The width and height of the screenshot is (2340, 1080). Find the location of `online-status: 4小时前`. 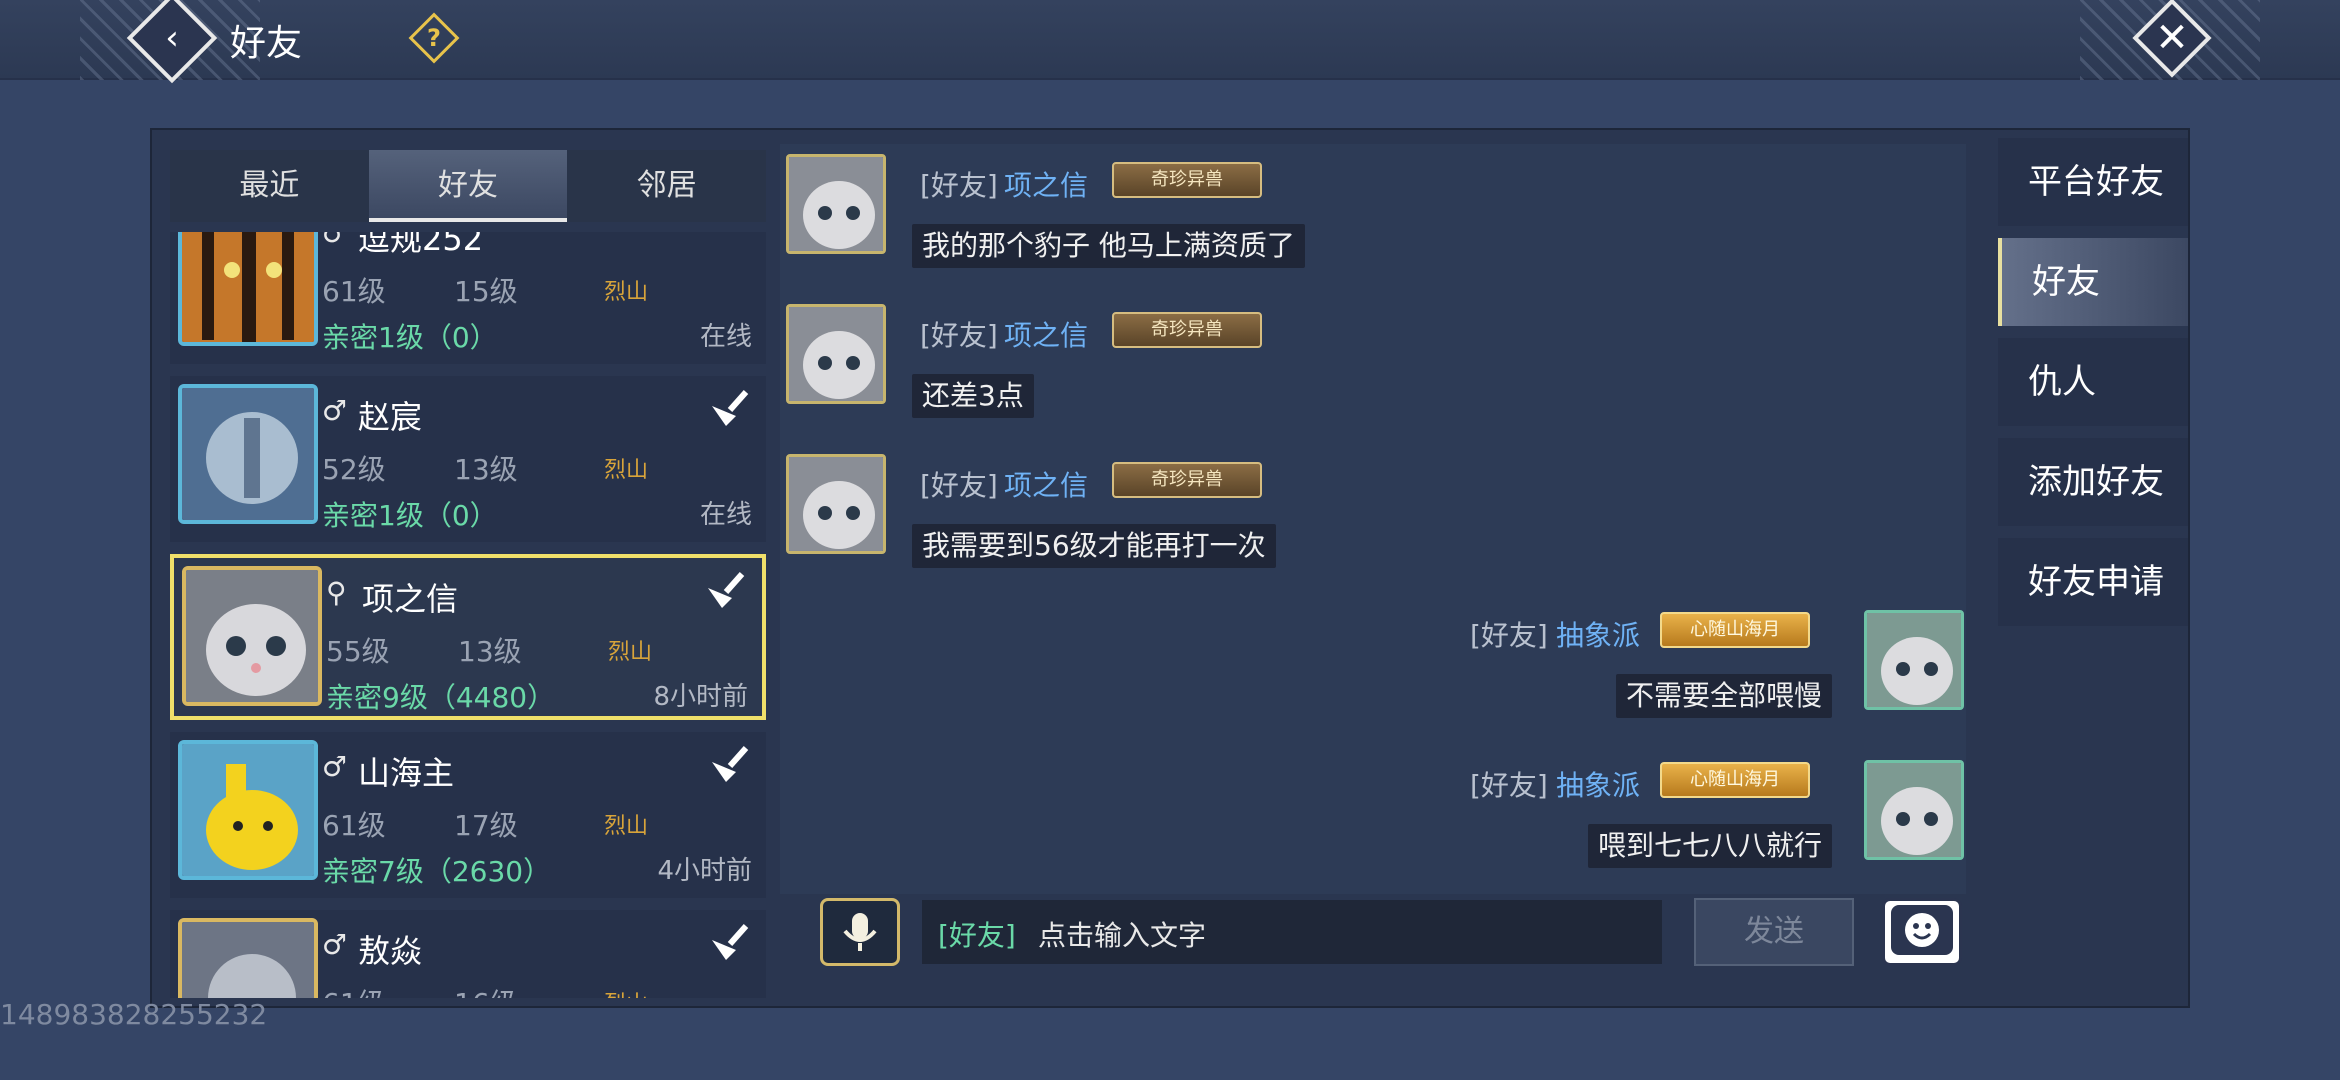

online-status: 4小时前 is located at coordinates (704, 871).